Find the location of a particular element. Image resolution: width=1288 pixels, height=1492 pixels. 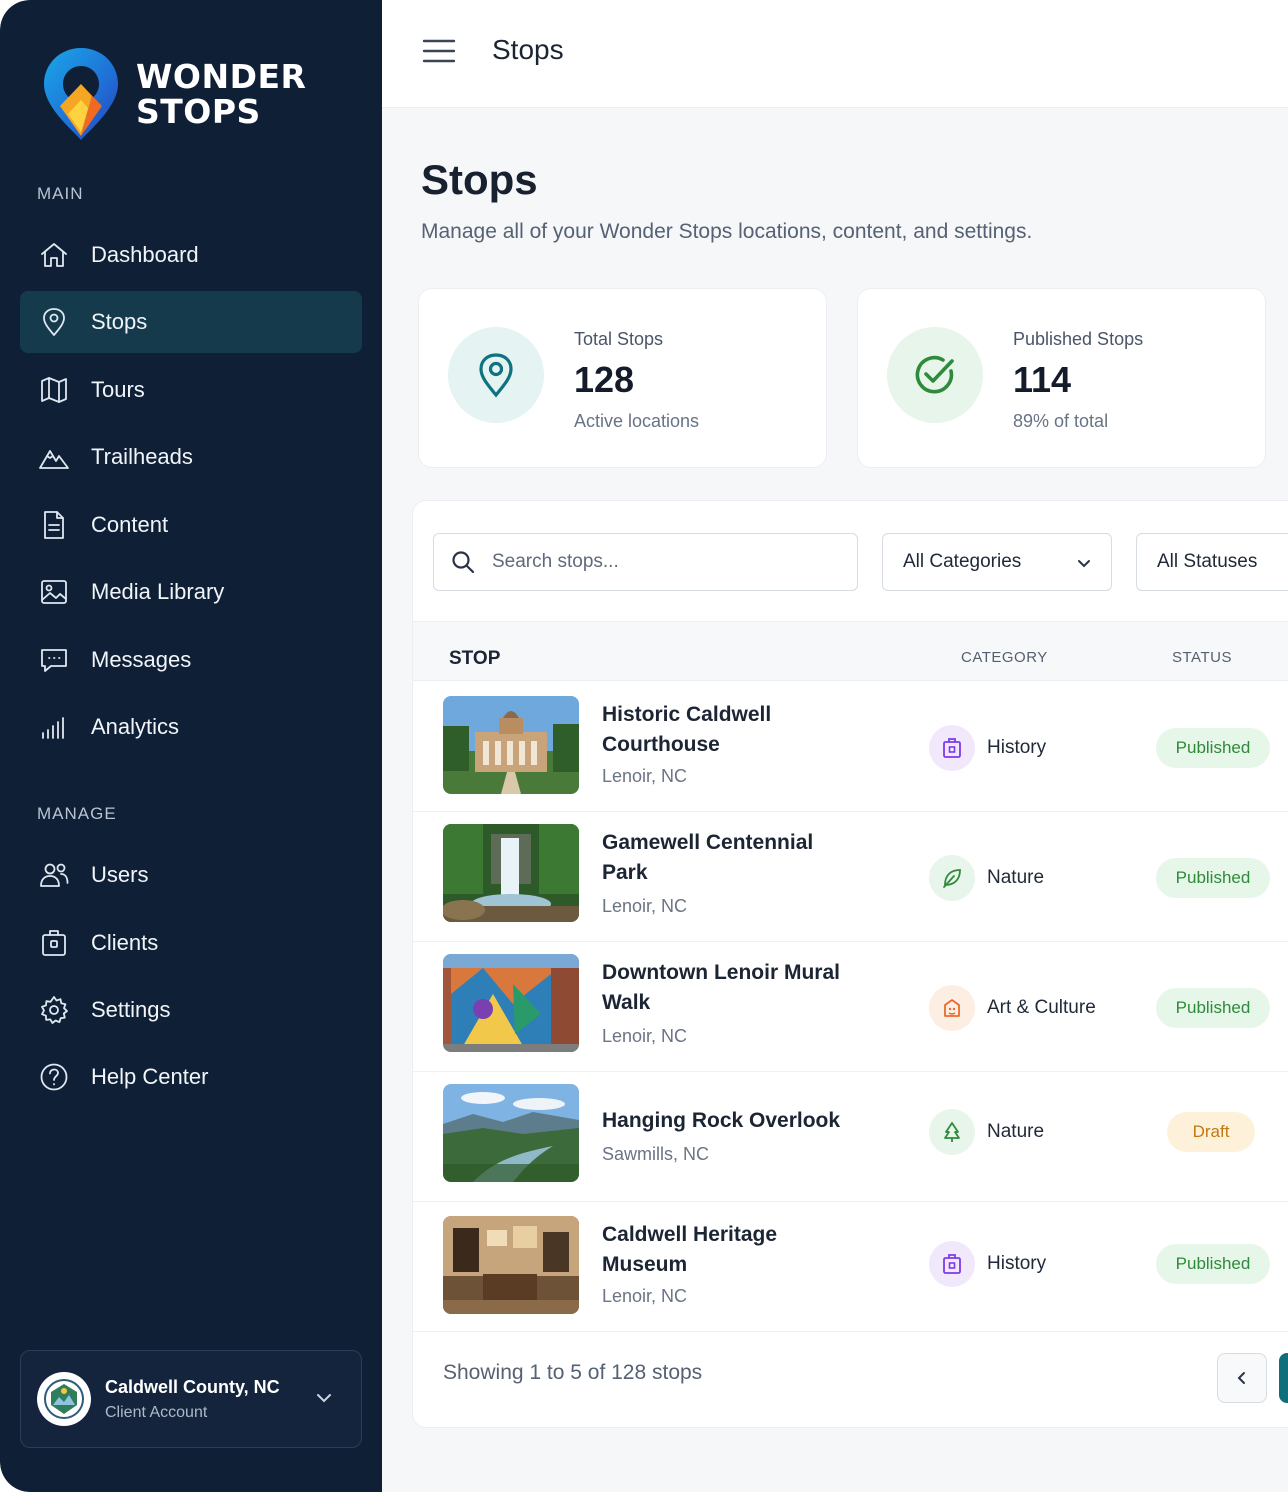

check-circle-icon is located at coordinates (934, 374).